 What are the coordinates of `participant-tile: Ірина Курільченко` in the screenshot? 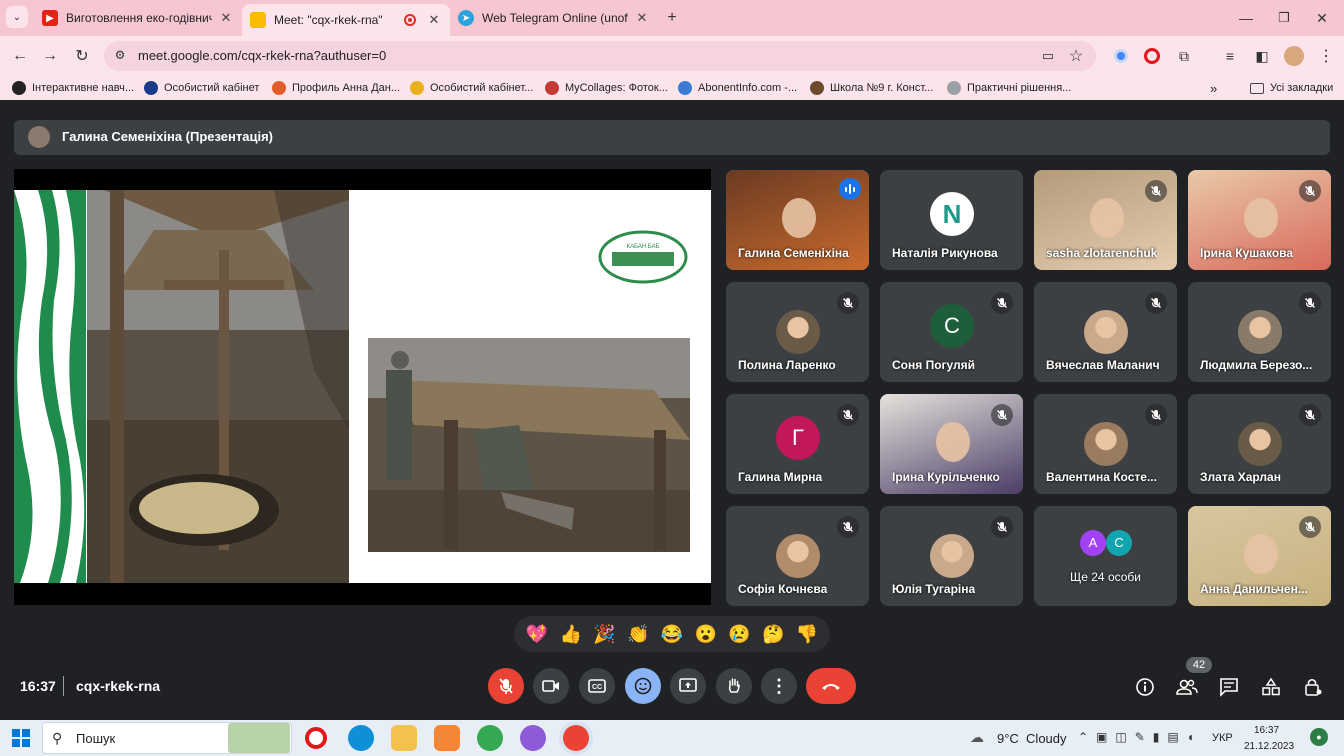 It's located at (951, 444).